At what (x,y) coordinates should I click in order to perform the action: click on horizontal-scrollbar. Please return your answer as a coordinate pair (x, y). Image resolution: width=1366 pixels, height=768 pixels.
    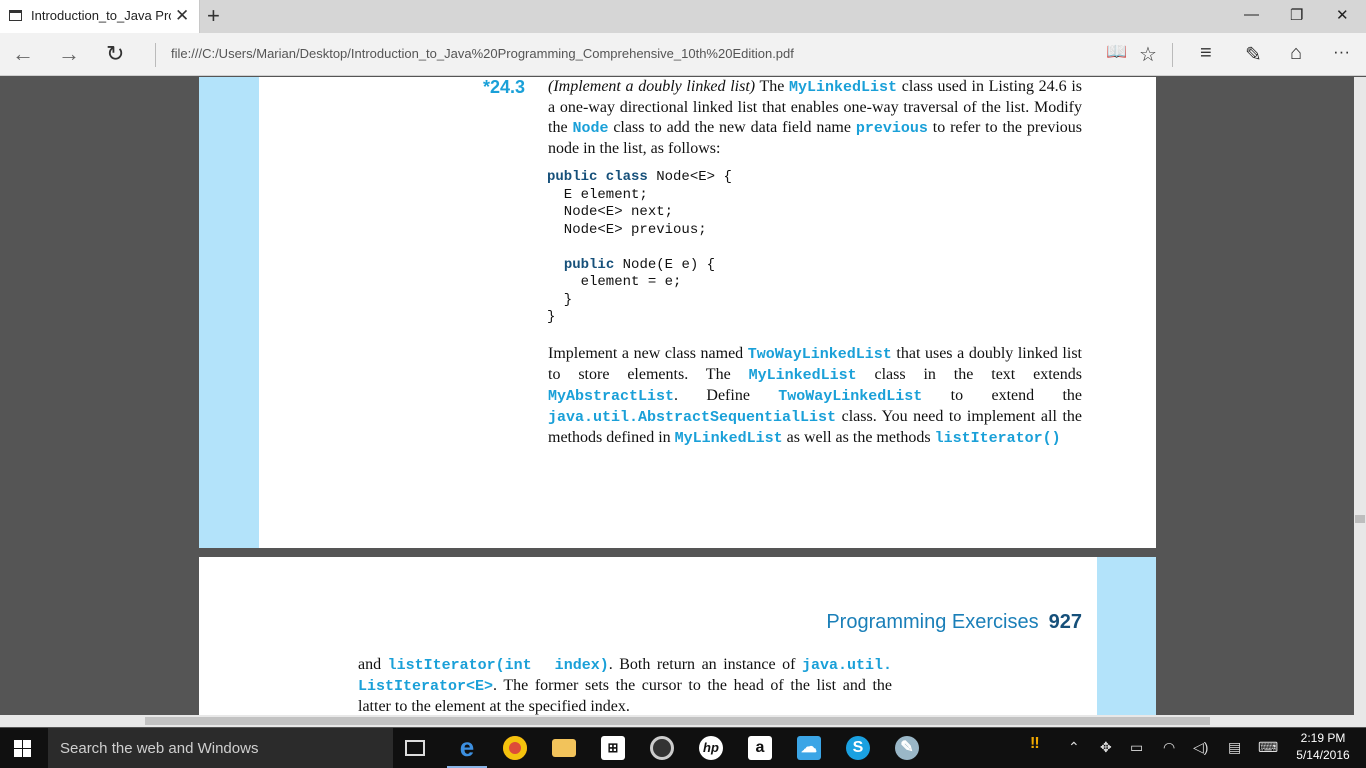
    Looking at the image, I should click on (683, 721).